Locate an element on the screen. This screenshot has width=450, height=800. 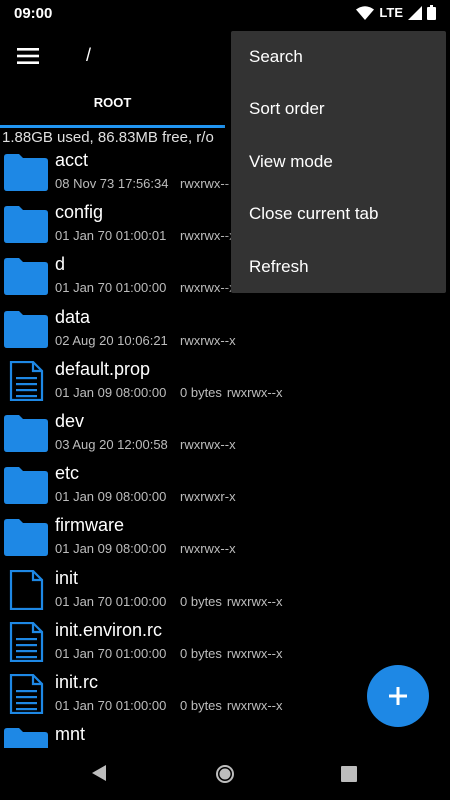
tab-root: ROOT is located at coordinates (112, 106).